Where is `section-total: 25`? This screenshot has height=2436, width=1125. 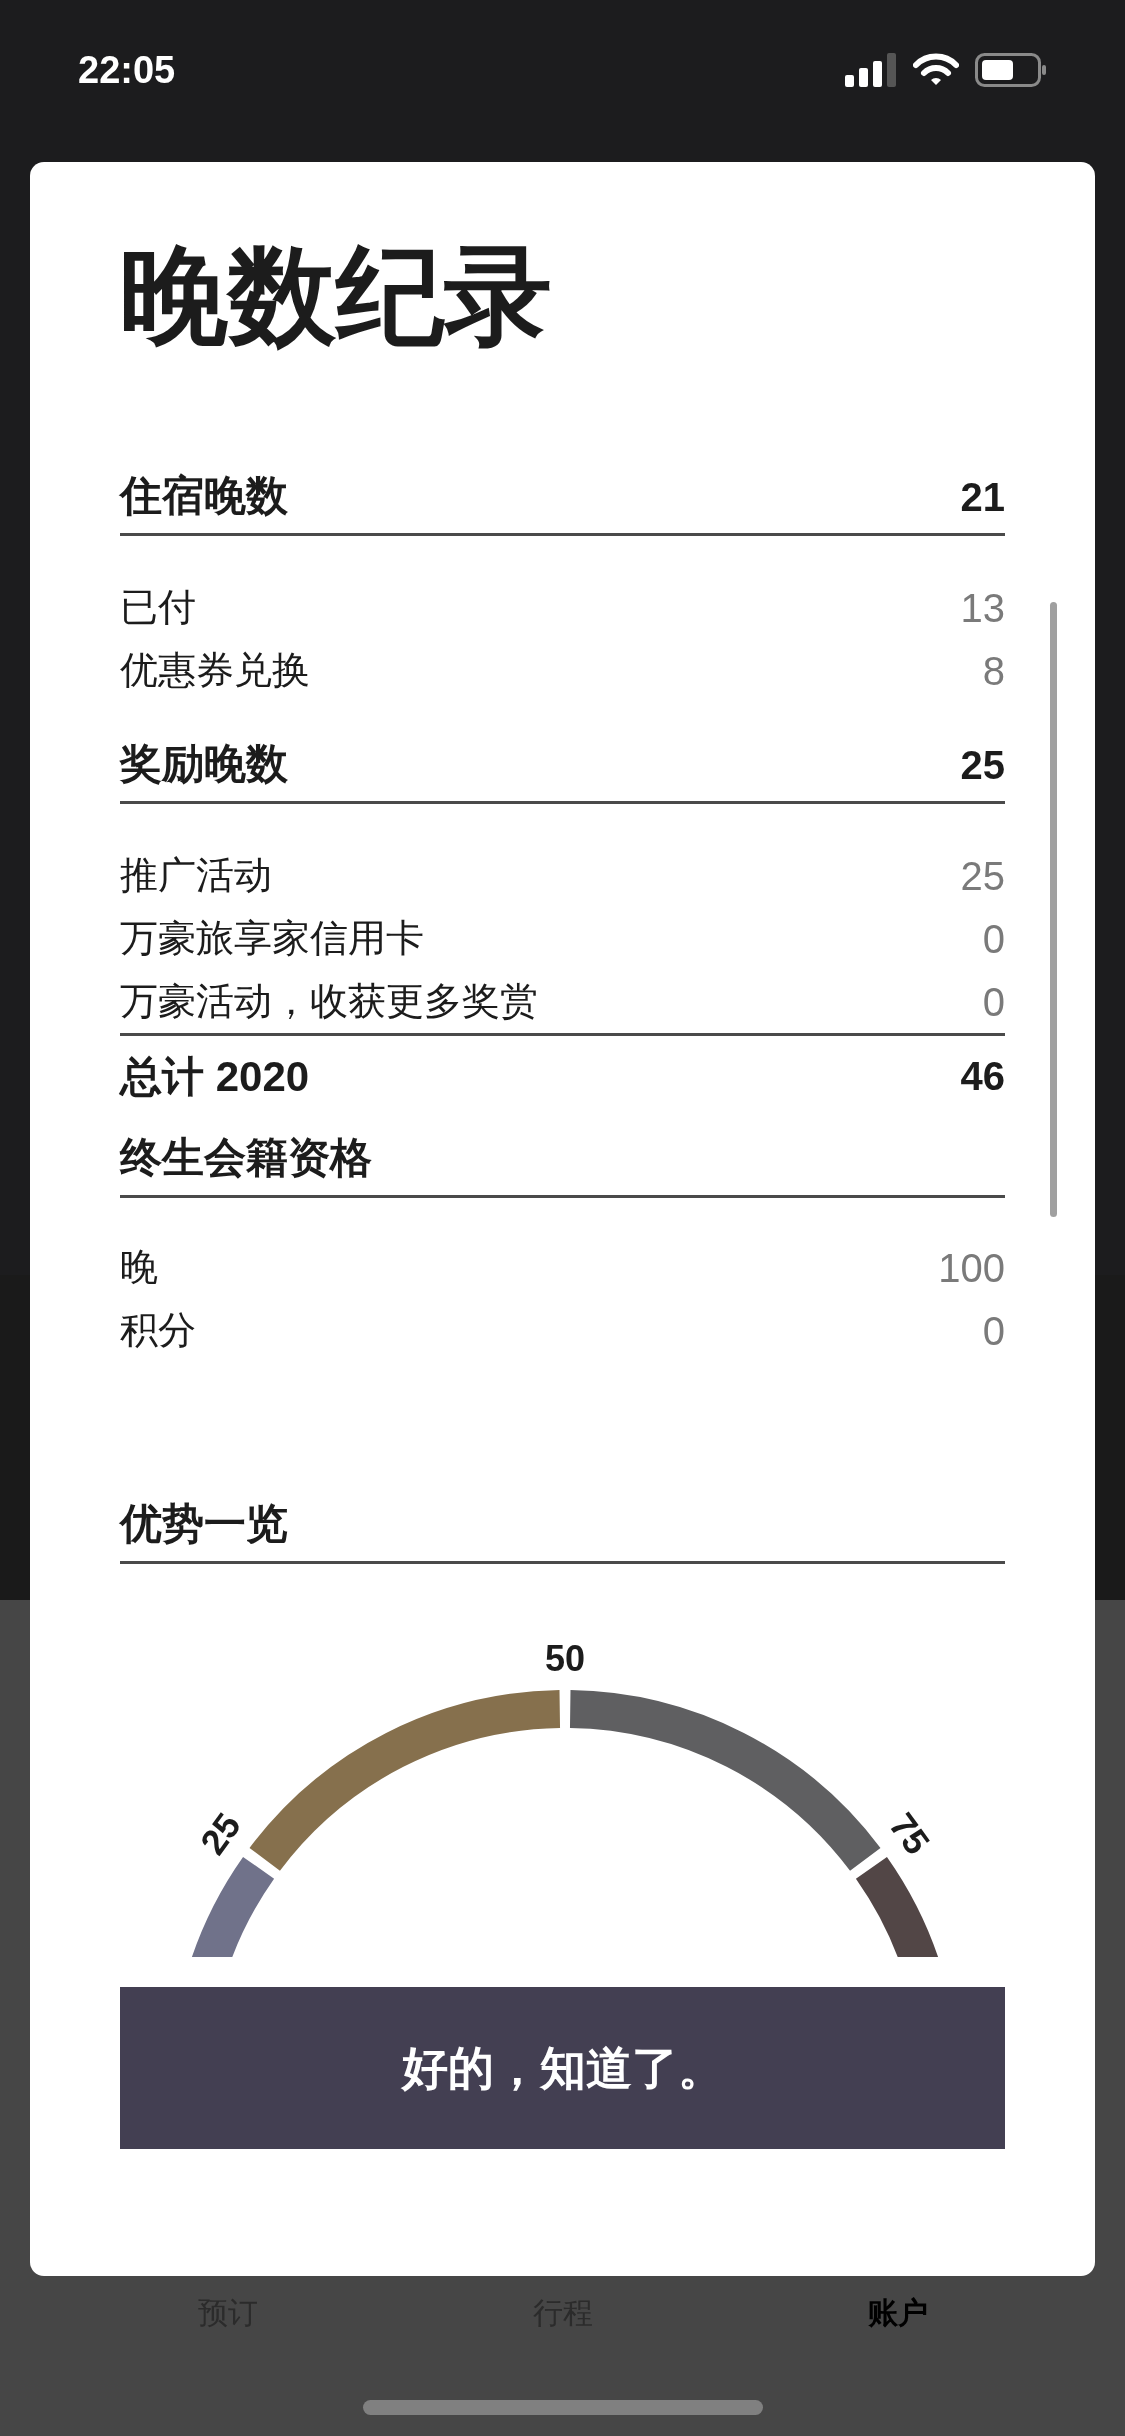 section-total: 25 is located at coordinates (982, 765).